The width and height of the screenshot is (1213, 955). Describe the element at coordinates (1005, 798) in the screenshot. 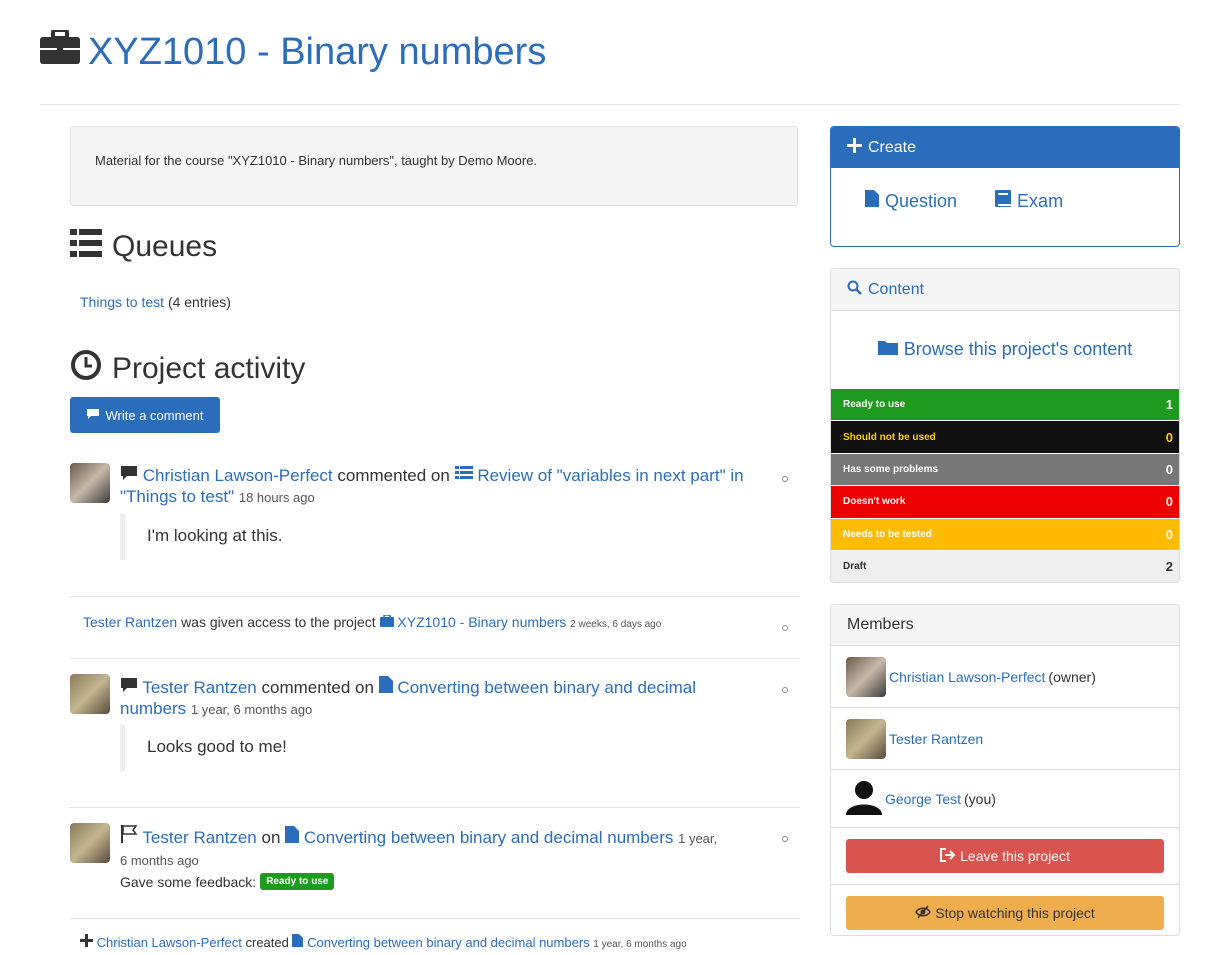

I see `member-row: George Test (you)` at that location.